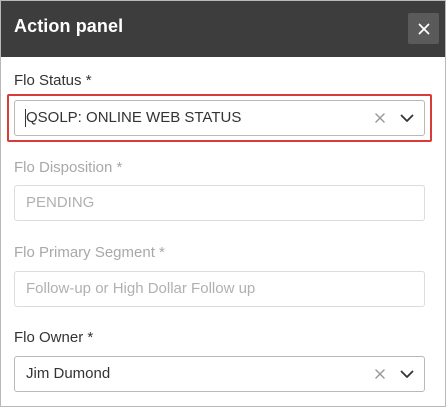 The width and height of the screenshot is (446, 407). What do you see at coordinates (134, 117) in the screenshot?
I see `flo-status-value: QSOLP: ONLINE WEB STATUS` at bounding box center [134, 117].